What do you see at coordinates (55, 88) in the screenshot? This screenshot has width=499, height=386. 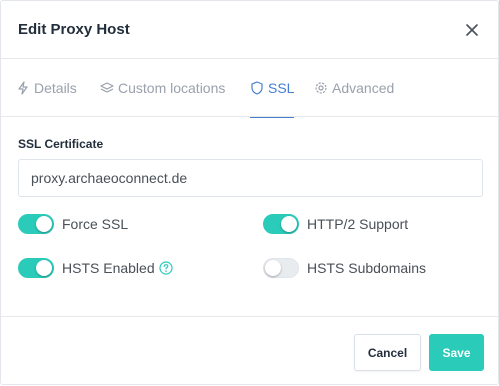 I see `tab-details-label: Details` at bounding box center [55, 88].